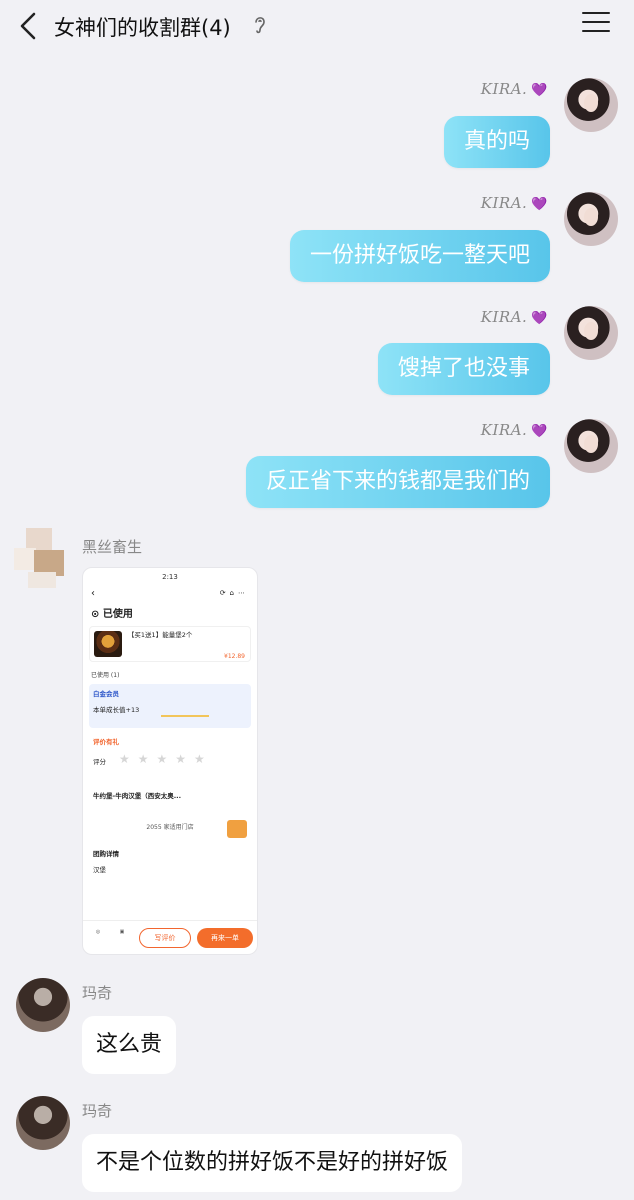  Describe the element at coordinates (142, 28) in the screenshot. I see `chat-title: 女神们的收割群(4)` at that location.